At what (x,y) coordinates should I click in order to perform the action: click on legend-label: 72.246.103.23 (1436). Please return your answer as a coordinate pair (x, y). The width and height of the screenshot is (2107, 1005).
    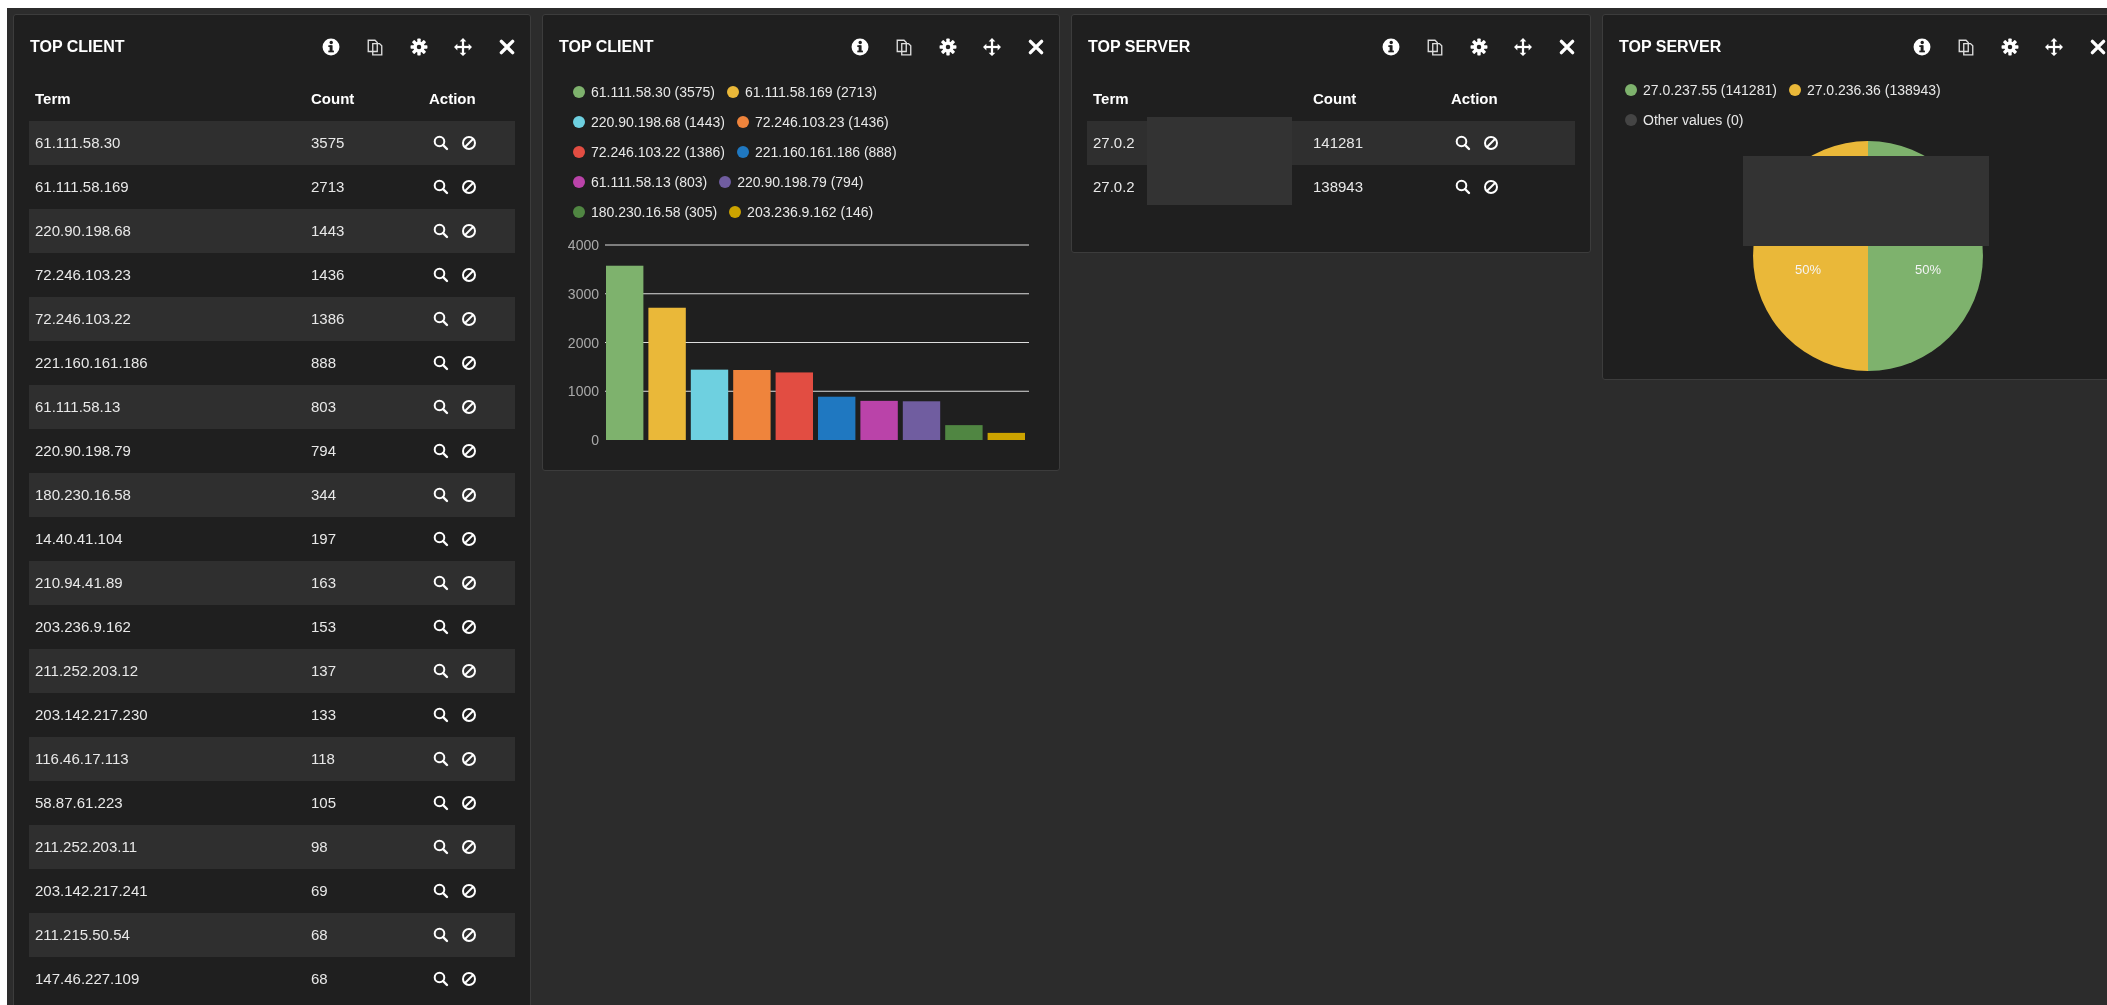
    Looking at the image, I should click on (821, 122).